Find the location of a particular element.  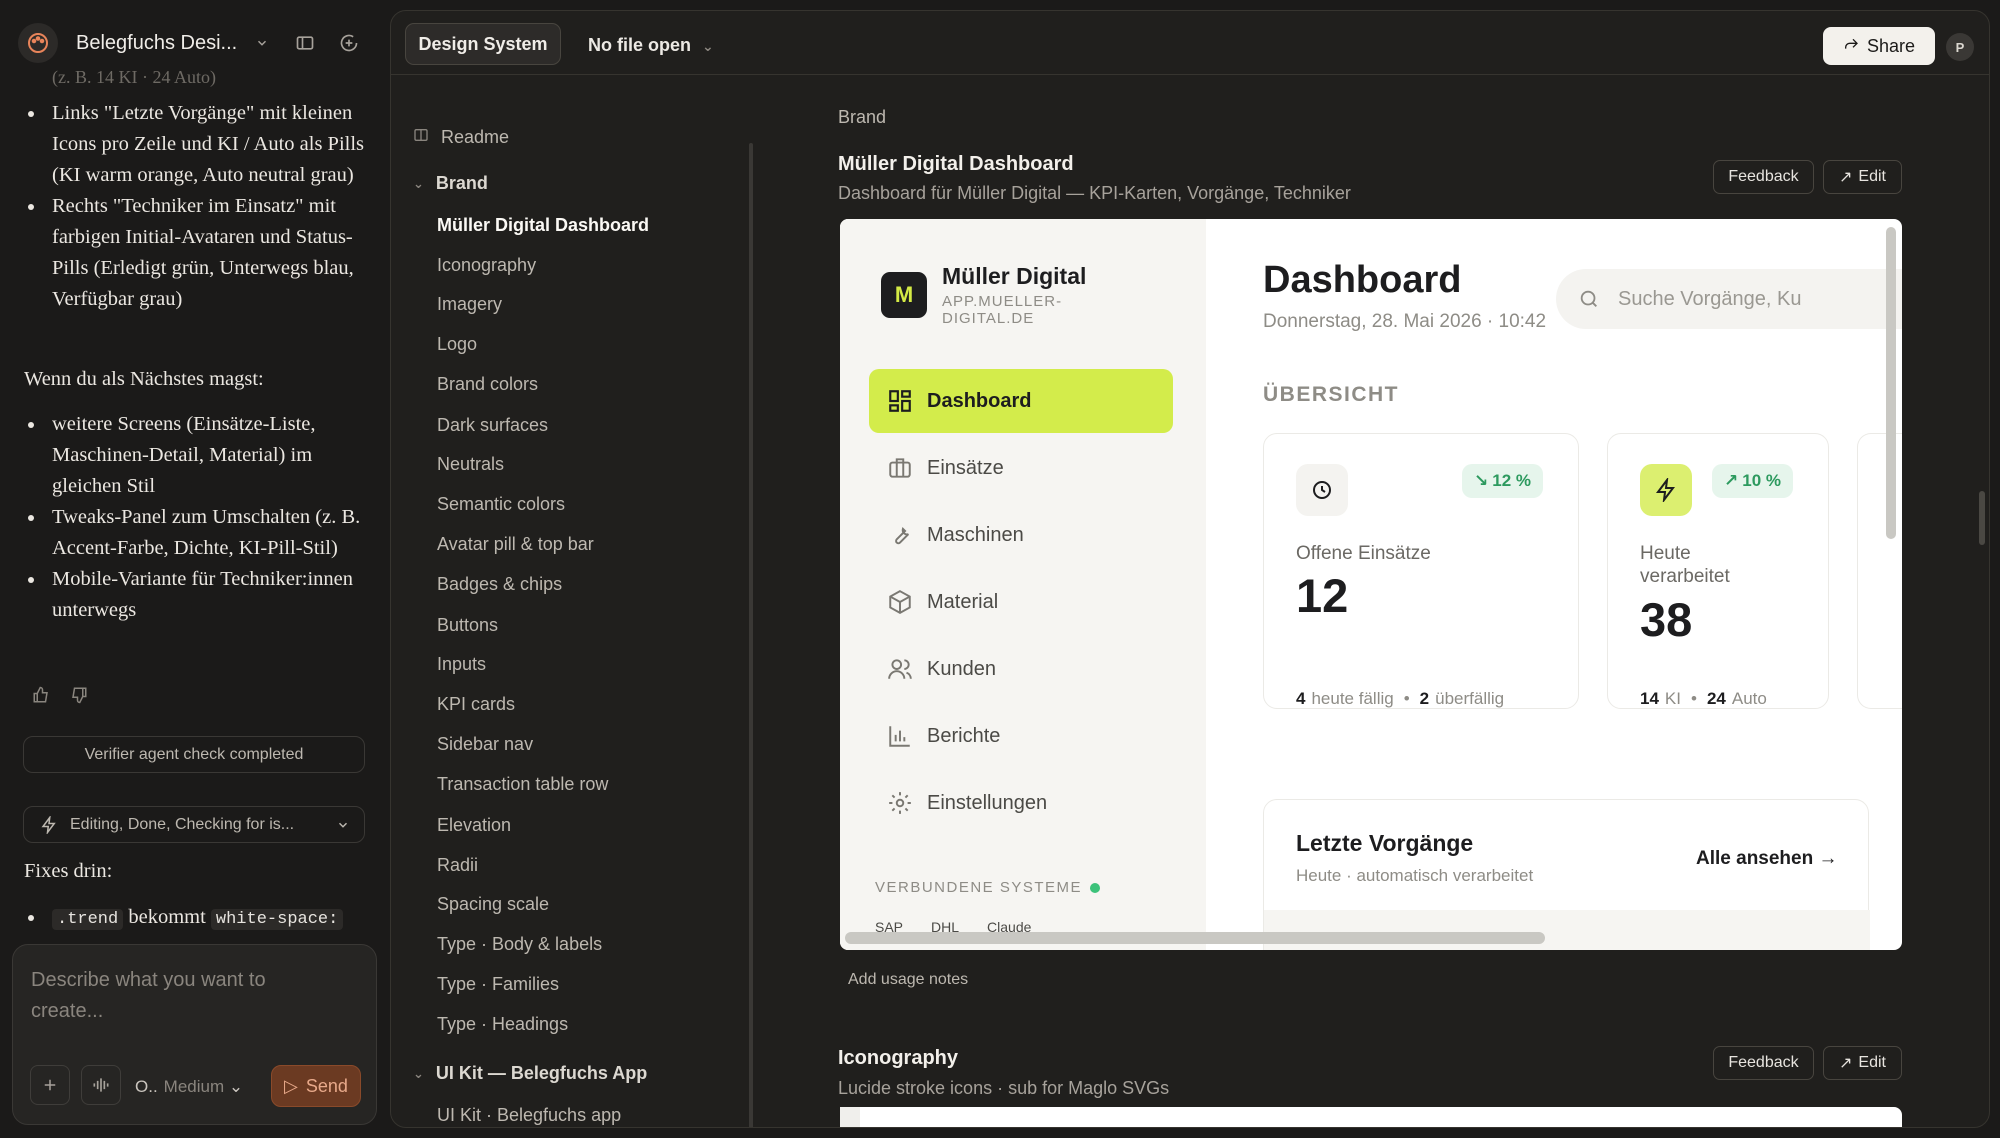

nav-item-type-headings: Type · Headings is located at coordinates (502, 1024).